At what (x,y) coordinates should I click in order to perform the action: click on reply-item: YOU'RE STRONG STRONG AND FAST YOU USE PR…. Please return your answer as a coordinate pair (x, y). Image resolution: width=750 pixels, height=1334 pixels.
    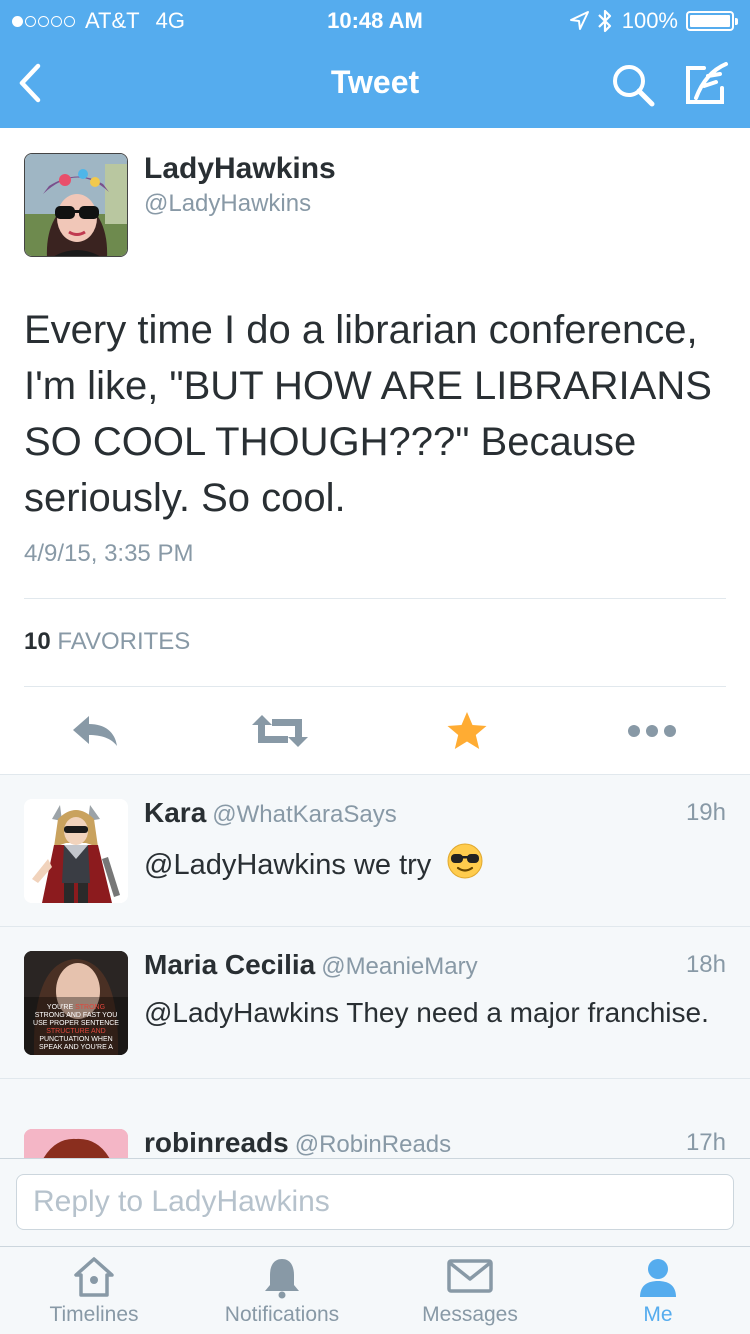
    Looking at the image, I should click on (375, 1003).